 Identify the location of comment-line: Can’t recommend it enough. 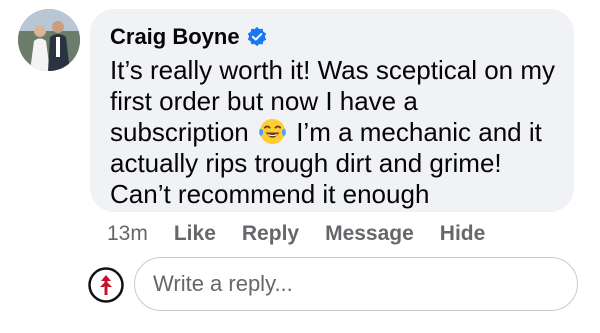
(270, 194).